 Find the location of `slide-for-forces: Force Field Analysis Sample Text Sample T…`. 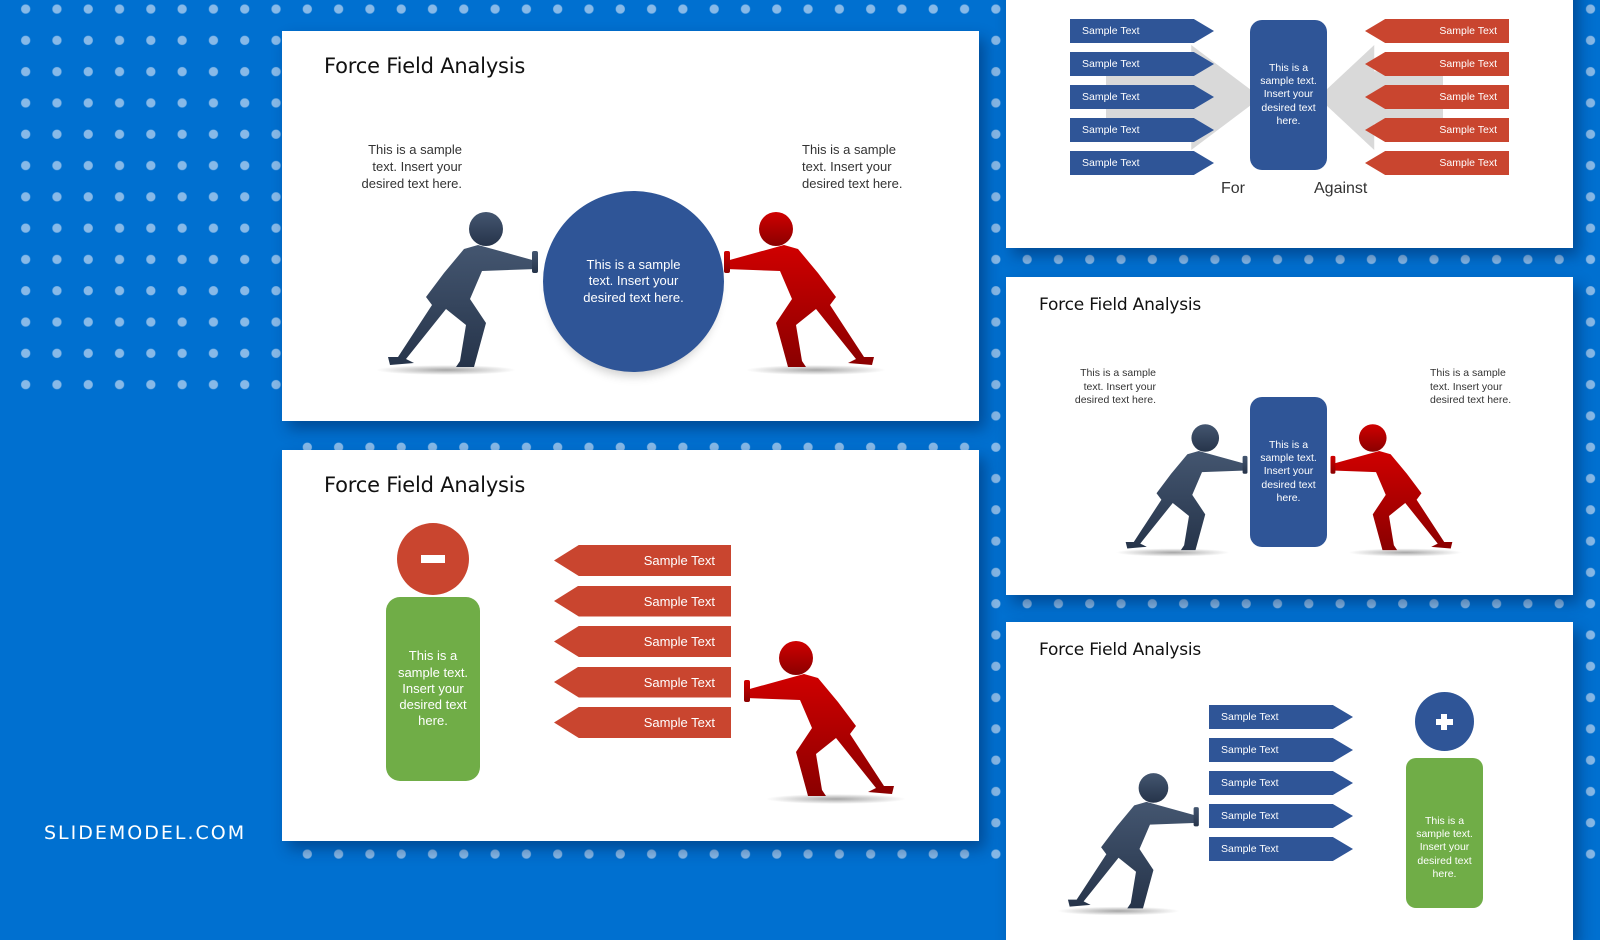

slide-for-forces: Force Field Analysis Sample Text Sample T… is located at coordinates (1289, 781).